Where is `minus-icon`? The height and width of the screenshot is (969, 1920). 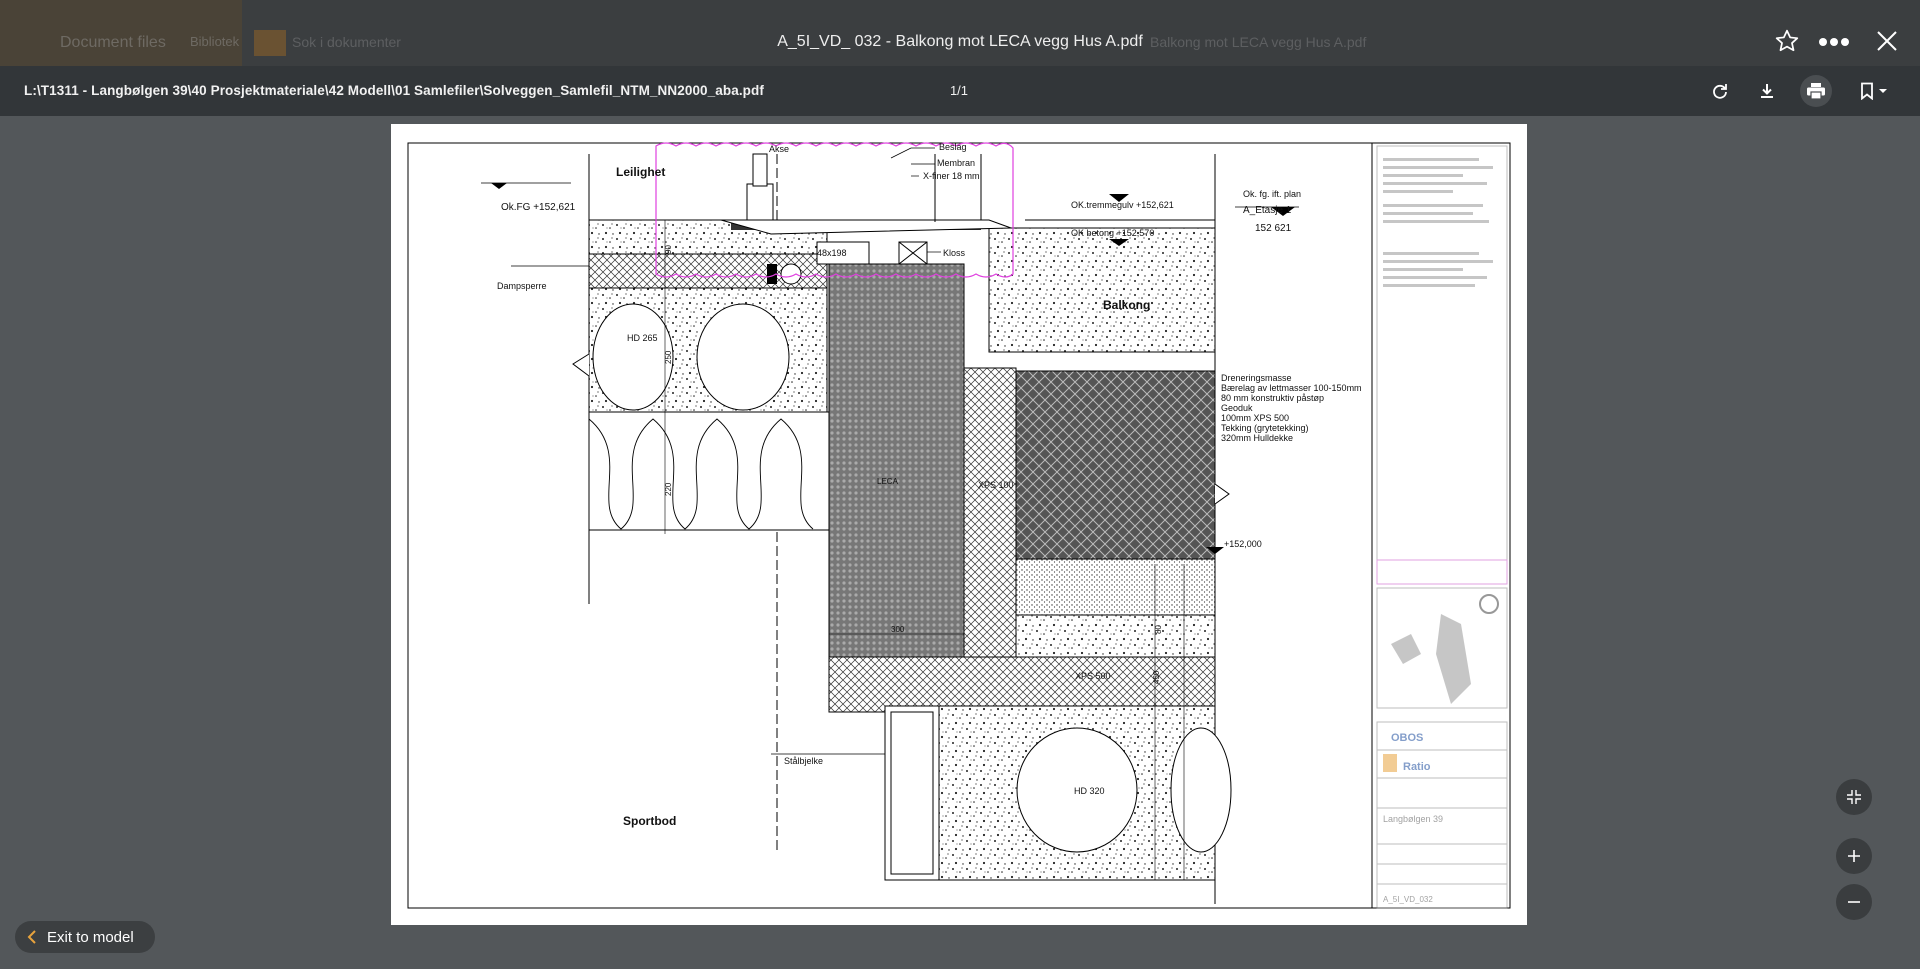 minus-icon is located at coordinates (1854, 902).